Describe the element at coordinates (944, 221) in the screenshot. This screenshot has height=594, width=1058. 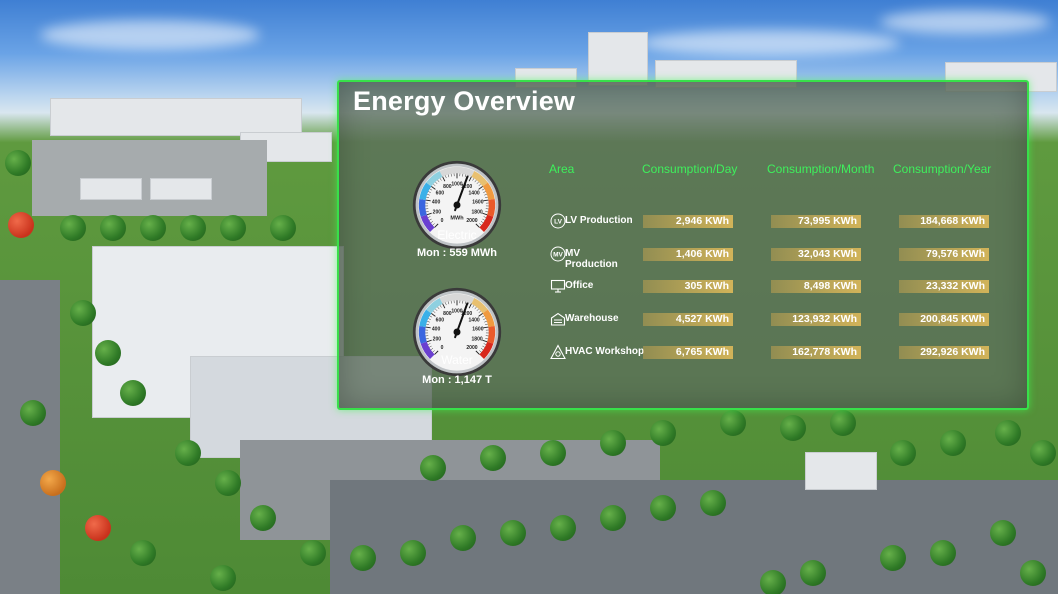
I see `consumption-year-cell: 184,668 KWh` at that location.